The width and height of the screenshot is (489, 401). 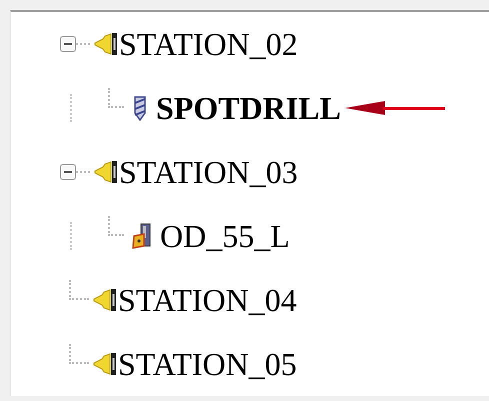 I want to click on tree-item-label: STATION_03, so click(x=208, y=172).